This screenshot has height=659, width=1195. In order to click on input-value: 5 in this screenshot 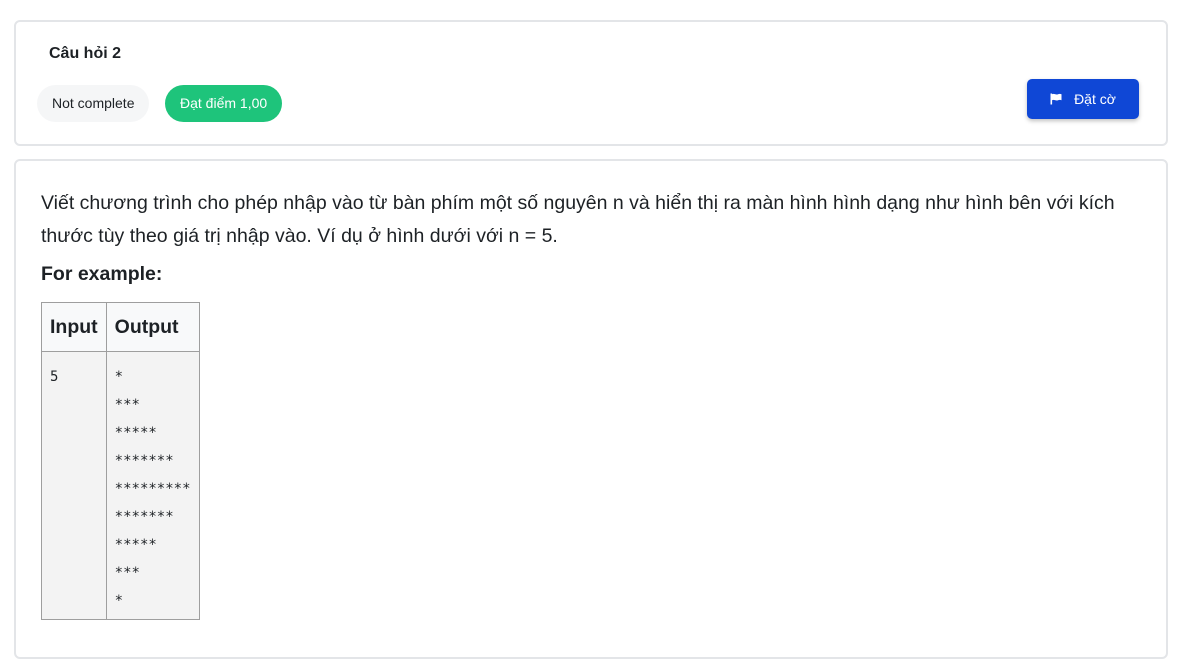, I will do `click(54, 377)`.